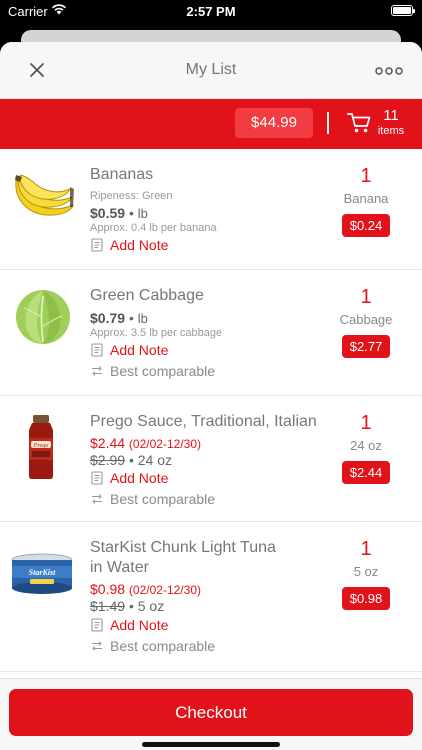 The height and width of the screenshot is (750, 422). I want to click on quantity-panel: 1 Banana $0.24, so click(366, 201).